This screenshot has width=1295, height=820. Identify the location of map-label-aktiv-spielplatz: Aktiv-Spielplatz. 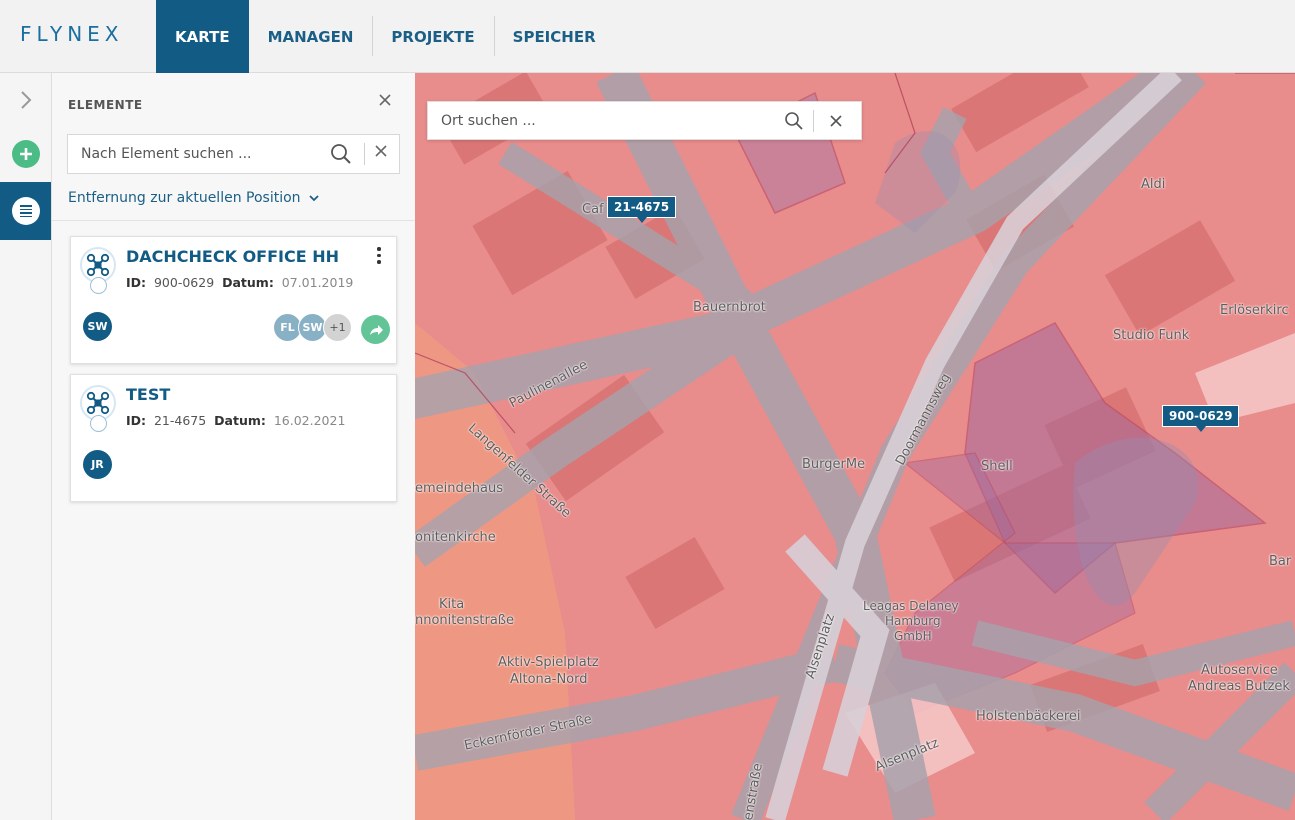
(548, 662).